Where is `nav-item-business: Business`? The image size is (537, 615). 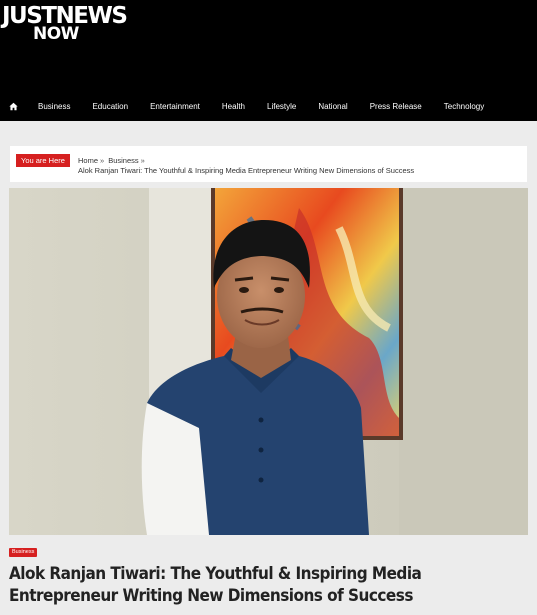 nav-item-business: Business is located at coordinates (54, 106).